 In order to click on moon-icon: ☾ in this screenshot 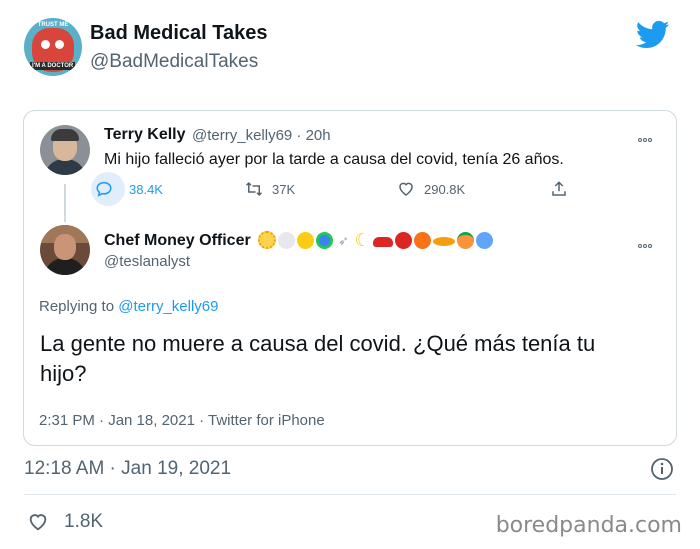, I will do `click(362, 239)`.